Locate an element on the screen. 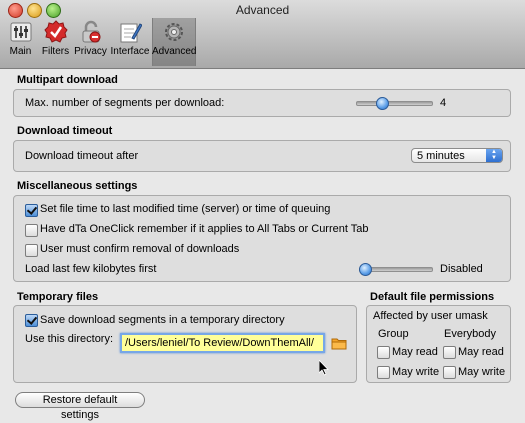  mouse-cursor-icon is located at coordinates (324, 368).